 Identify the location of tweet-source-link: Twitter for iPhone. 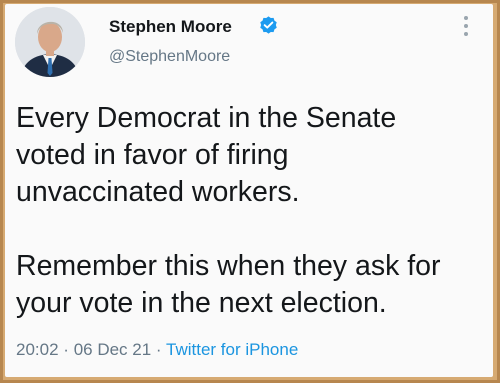
(232, 349).